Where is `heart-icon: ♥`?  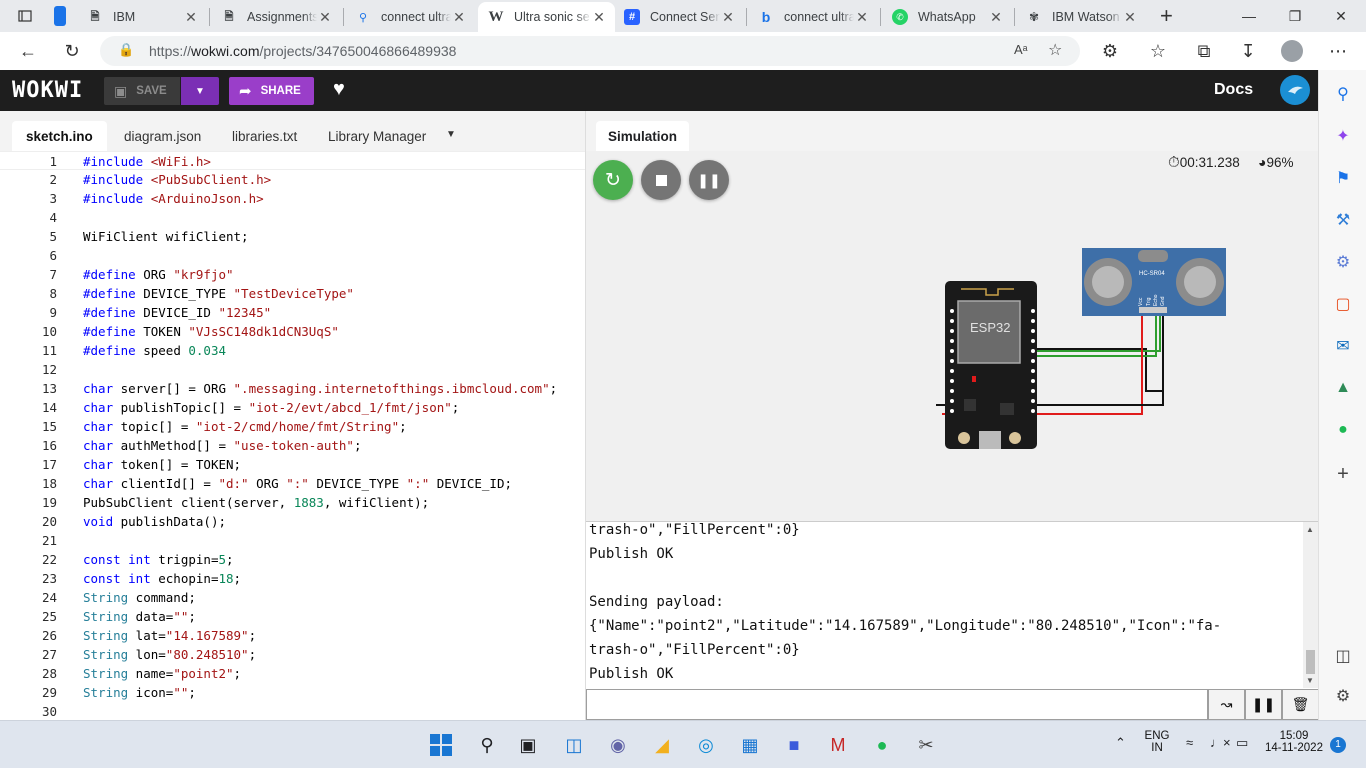 heart-icon: ♥ is located at coordinates (339, 89).